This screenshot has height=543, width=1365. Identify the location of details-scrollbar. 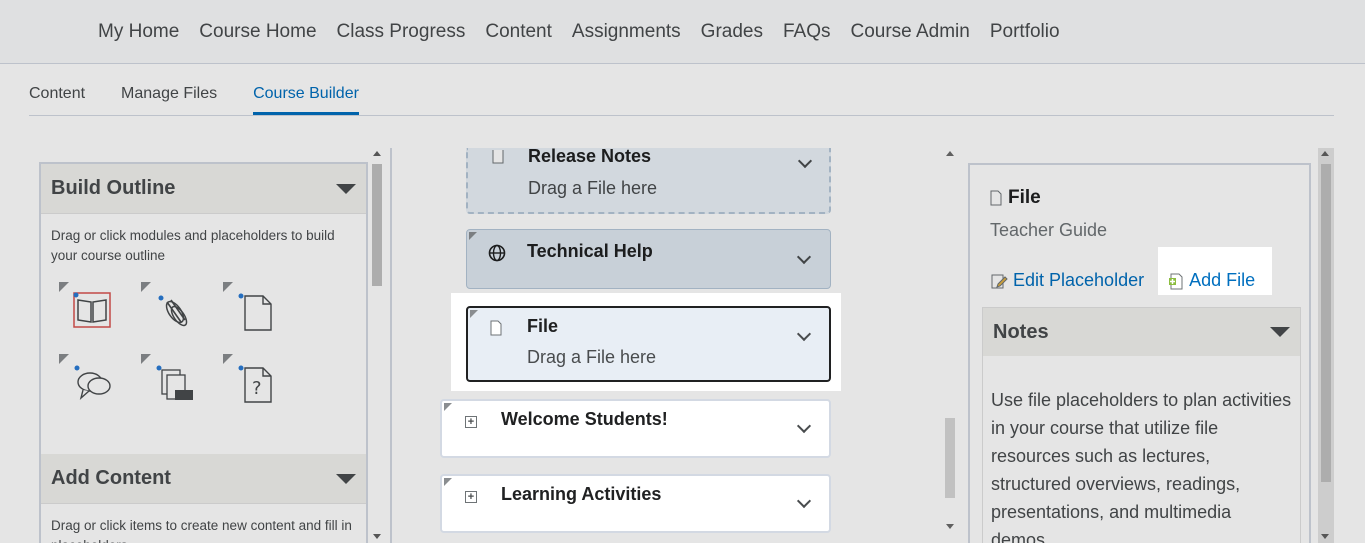
(1326, 345).